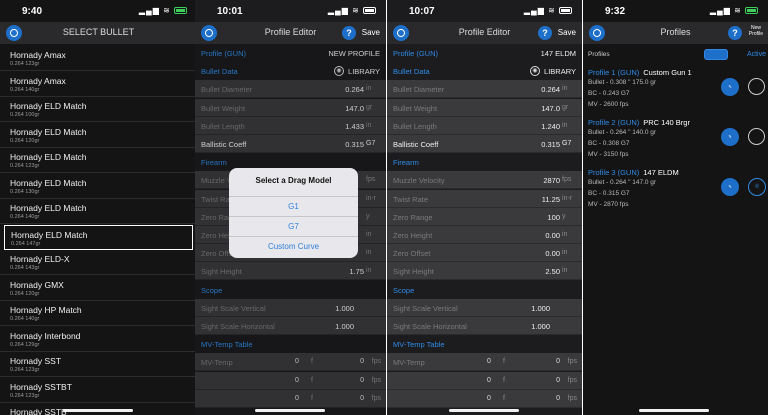  What do you see at coordinates (756, 31) in the screenshot?
I see `new-profile-button: New Profile` at bounding box center [756, 31].